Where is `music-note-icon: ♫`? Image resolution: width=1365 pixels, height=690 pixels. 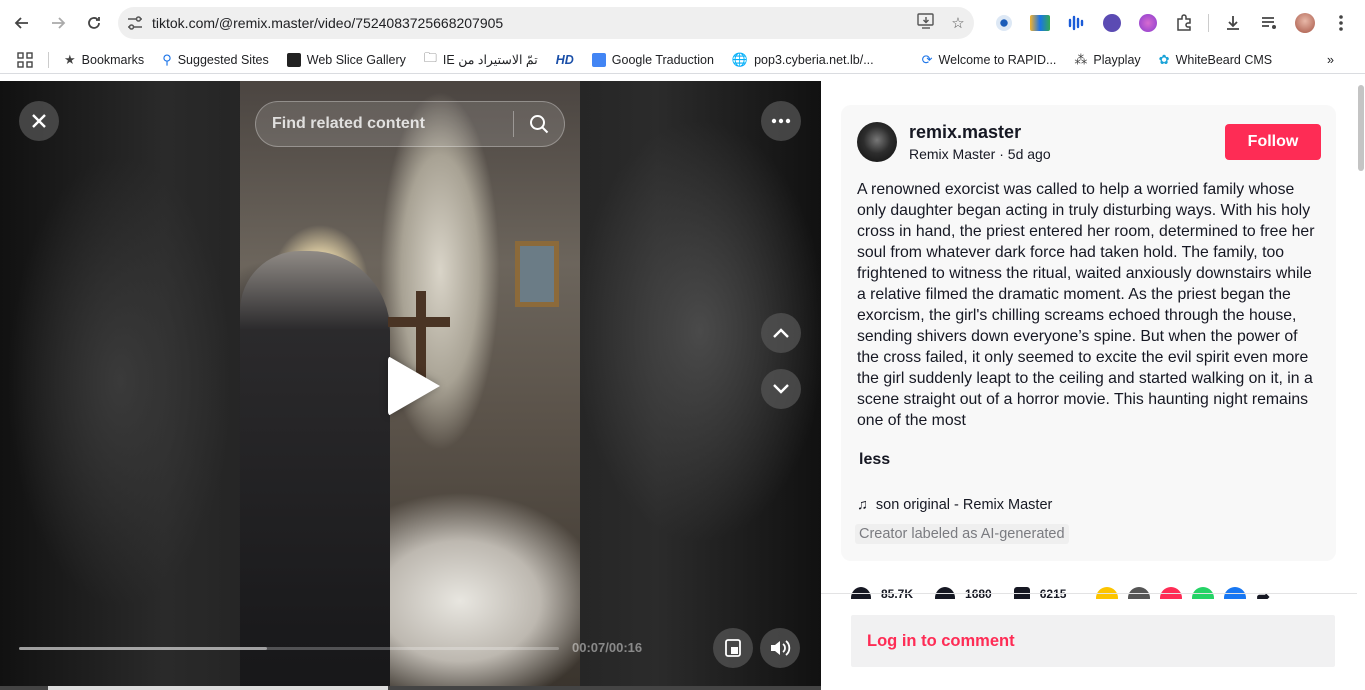 music-note-icon: ♫ is located at coordinates (862, 505).